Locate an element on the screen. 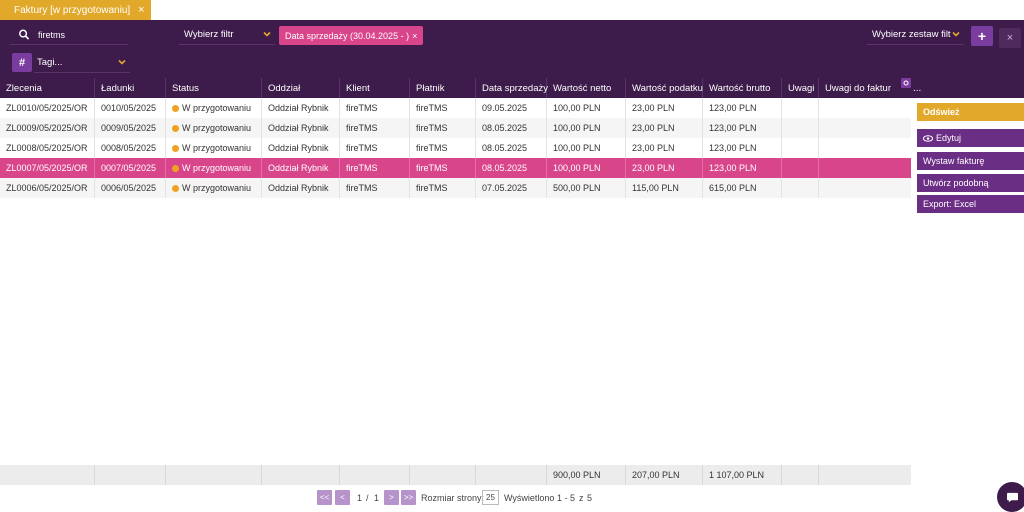  column-header-zlecenia: Zlecenia is located at coordinates (47, 88).